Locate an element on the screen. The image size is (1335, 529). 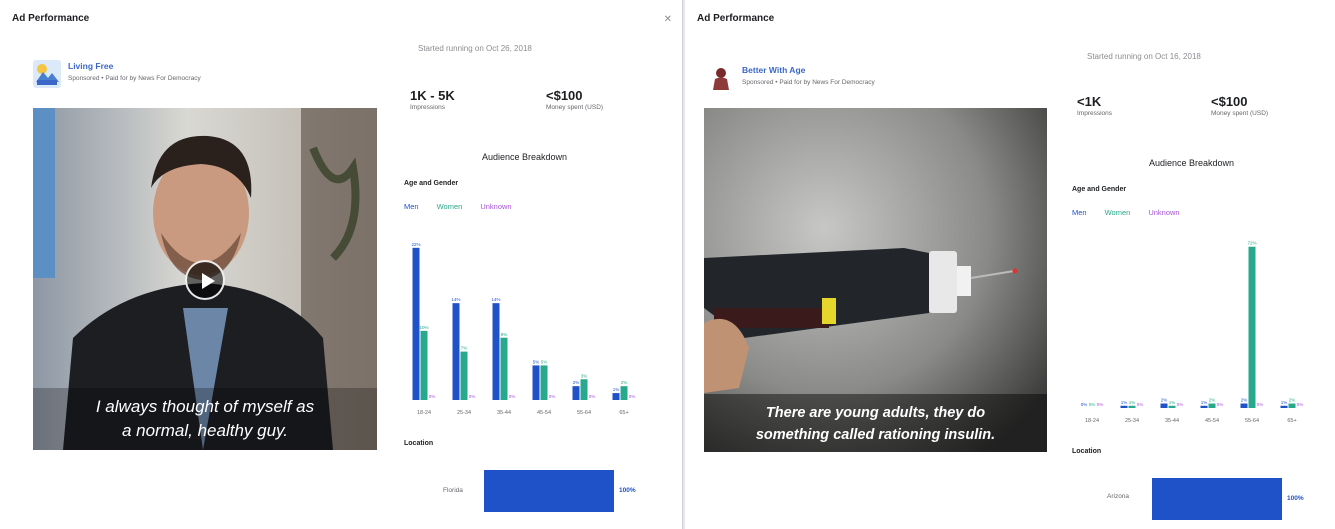
location-bar is located at coordinates (549, 491).